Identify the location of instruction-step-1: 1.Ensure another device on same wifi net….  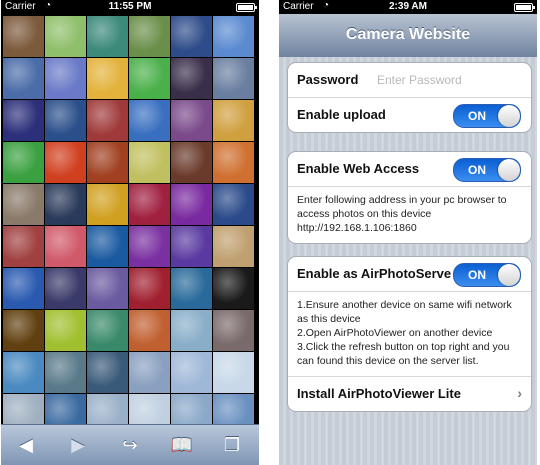
(404, 312).